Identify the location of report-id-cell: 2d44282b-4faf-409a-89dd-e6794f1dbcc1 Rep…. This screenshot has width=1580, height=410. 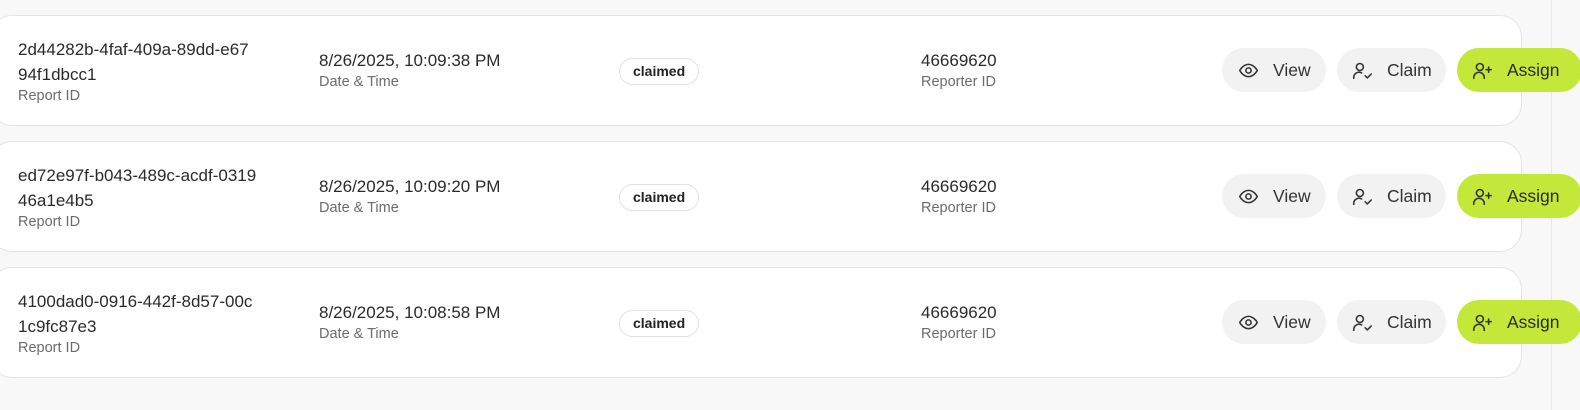
(138, 71).